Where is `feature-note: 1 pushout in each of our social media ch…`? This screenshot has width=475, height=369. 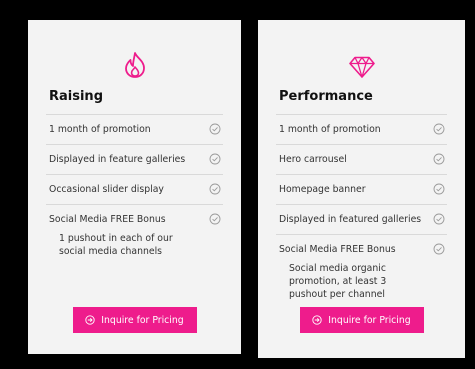
feature-note: 1 pushout in each of our social media ch… is located at coordinates (116, 245).